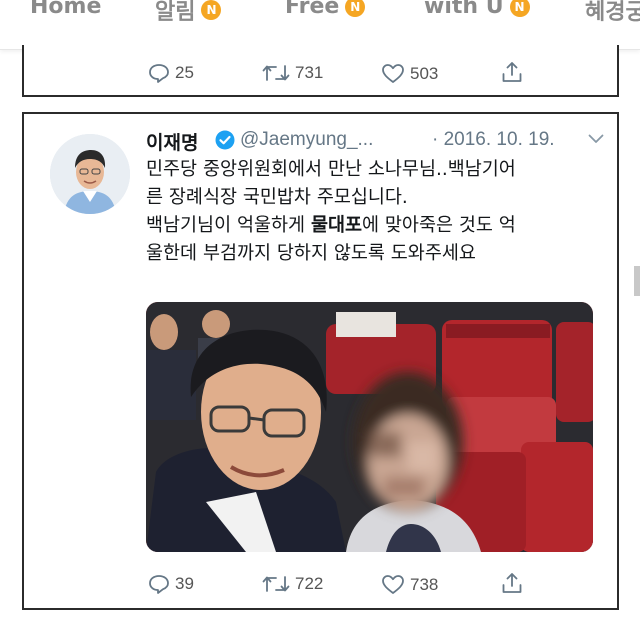 This screenshot has height=642, width=640. I want to click on scrollbar-thumb, so click(637, 281).